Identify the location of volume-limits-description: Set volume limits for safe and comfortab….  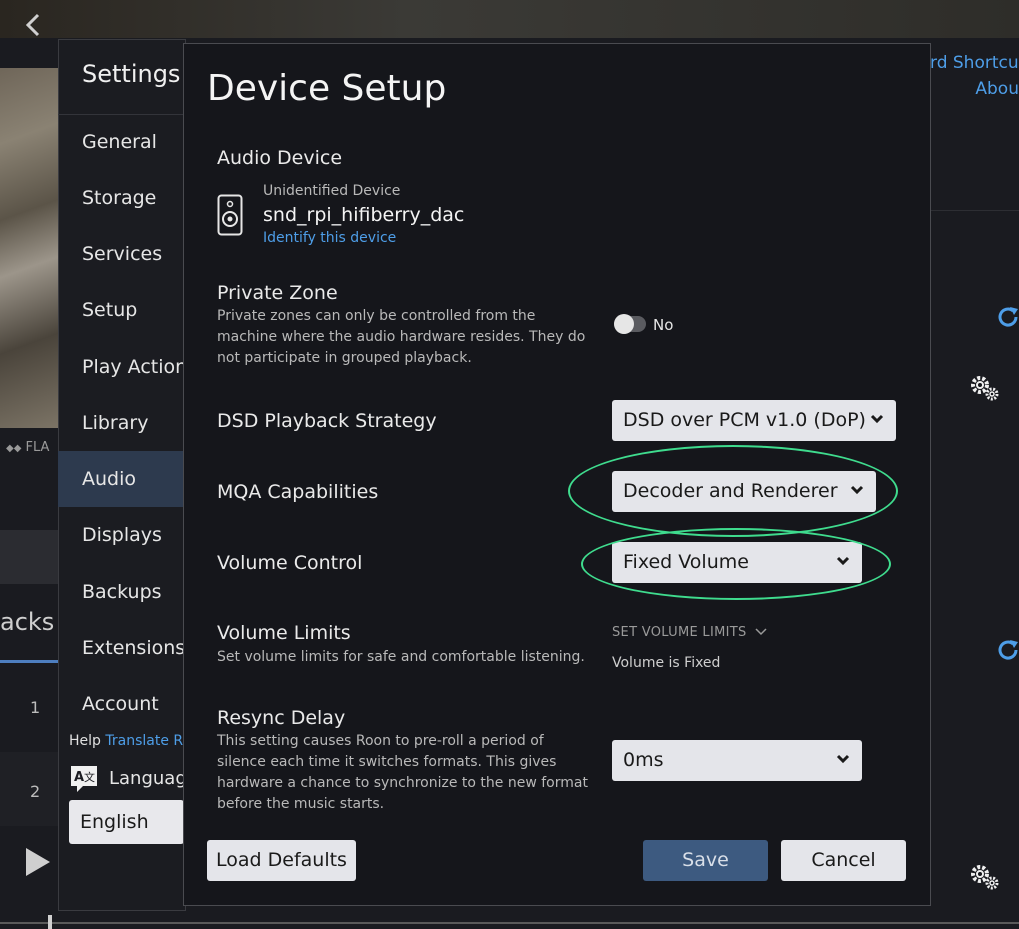
(401, 657).